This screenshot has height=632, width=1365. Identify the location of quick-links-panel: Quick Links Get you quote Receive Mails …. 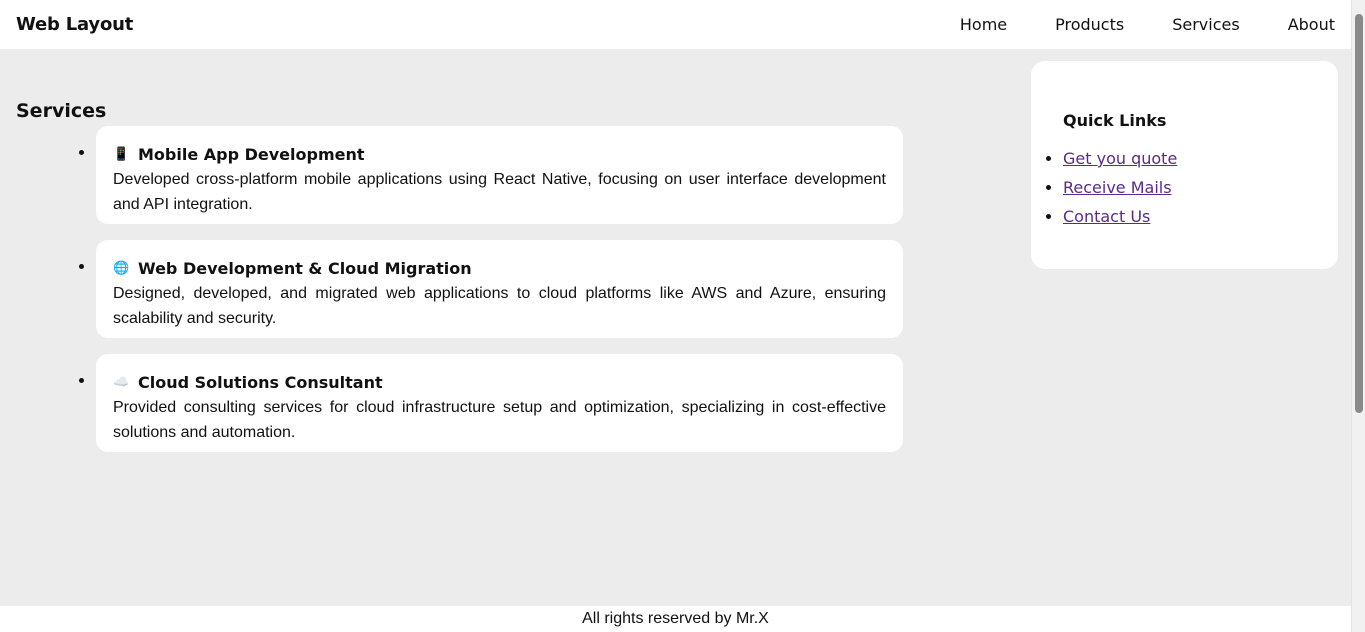
(1184, 165).